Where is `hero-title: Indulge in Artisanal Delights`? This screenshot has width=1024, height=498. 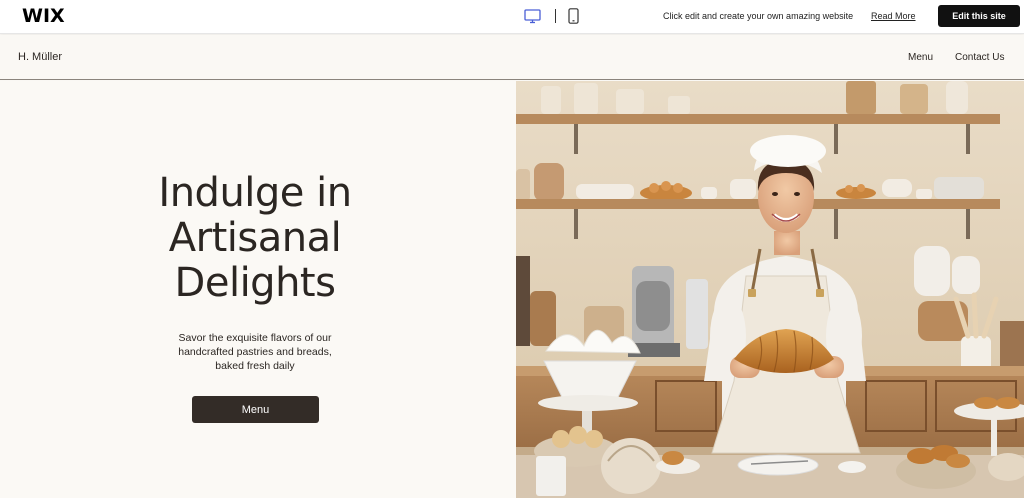
hero-title: Indulge in Artisanal Delights is located at coordinates (255, 238).